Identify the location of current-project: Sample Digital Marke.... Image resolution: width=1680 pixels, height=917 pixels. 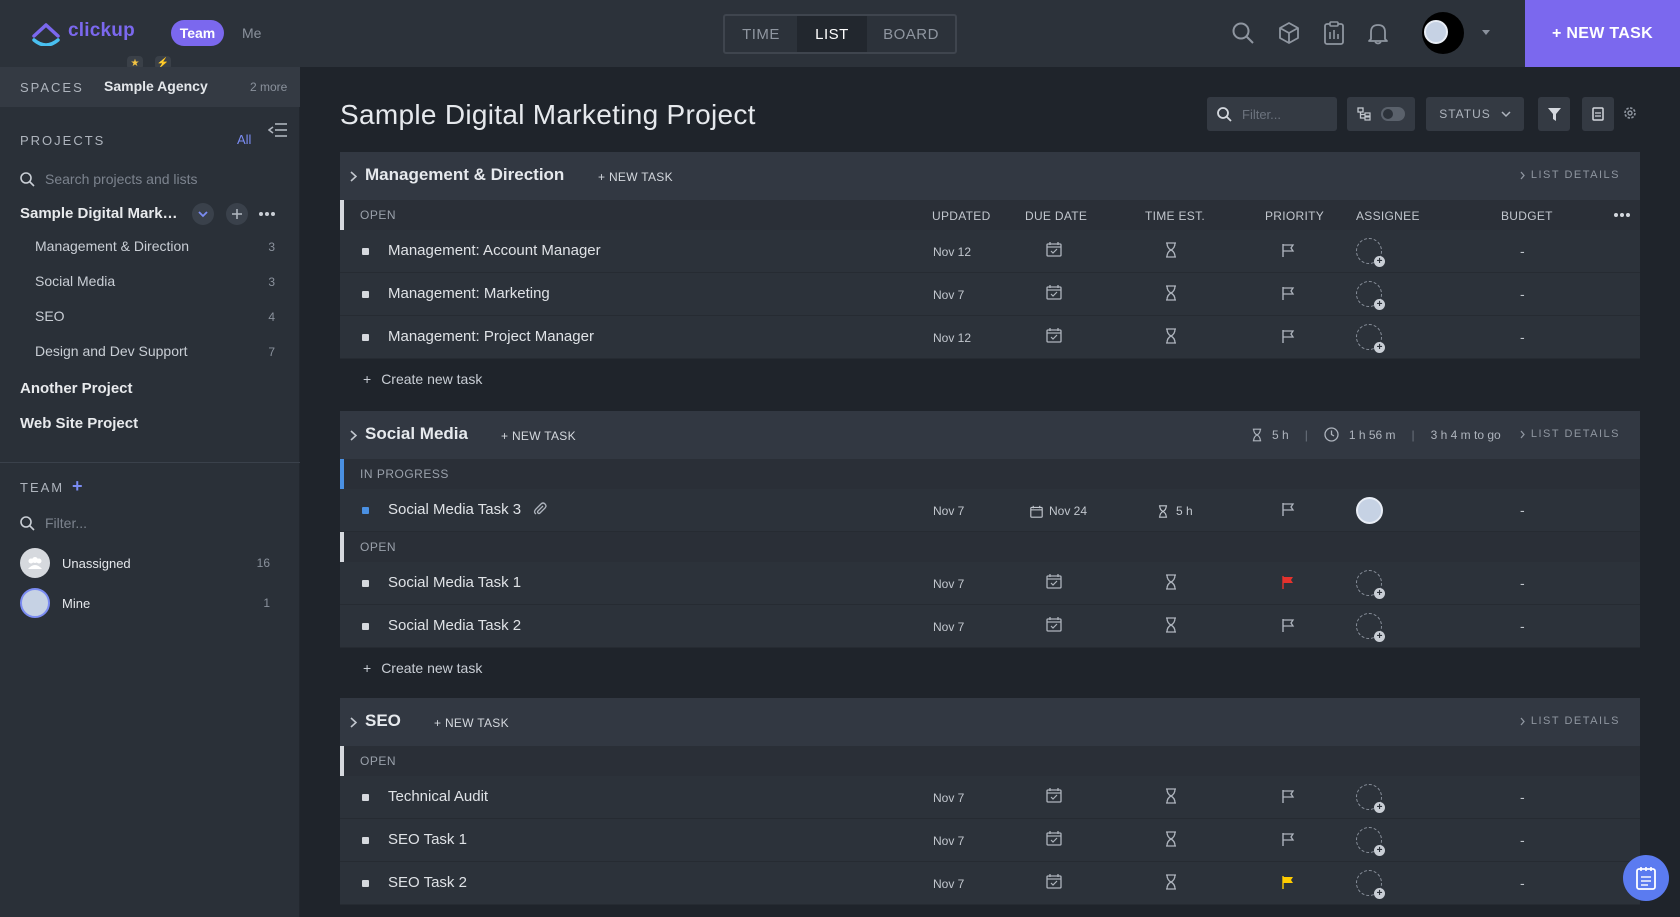
(100, 213).